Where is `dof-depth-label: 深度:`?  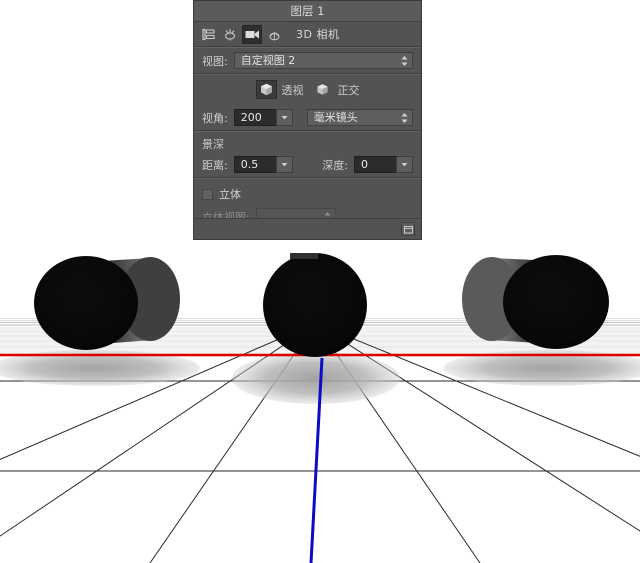
dof-depth-label: 深度: is located at coordinates (335, 165).